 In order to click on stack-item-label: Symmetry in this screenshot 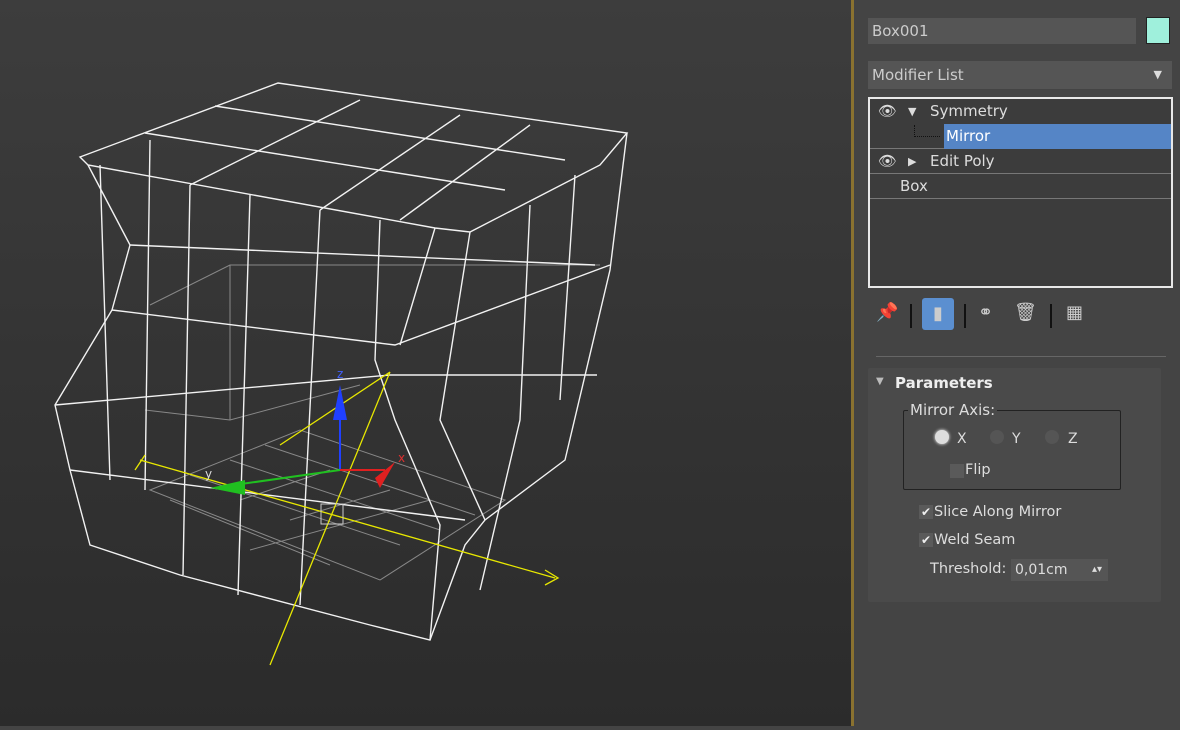, I will do `click(969, 111)`.